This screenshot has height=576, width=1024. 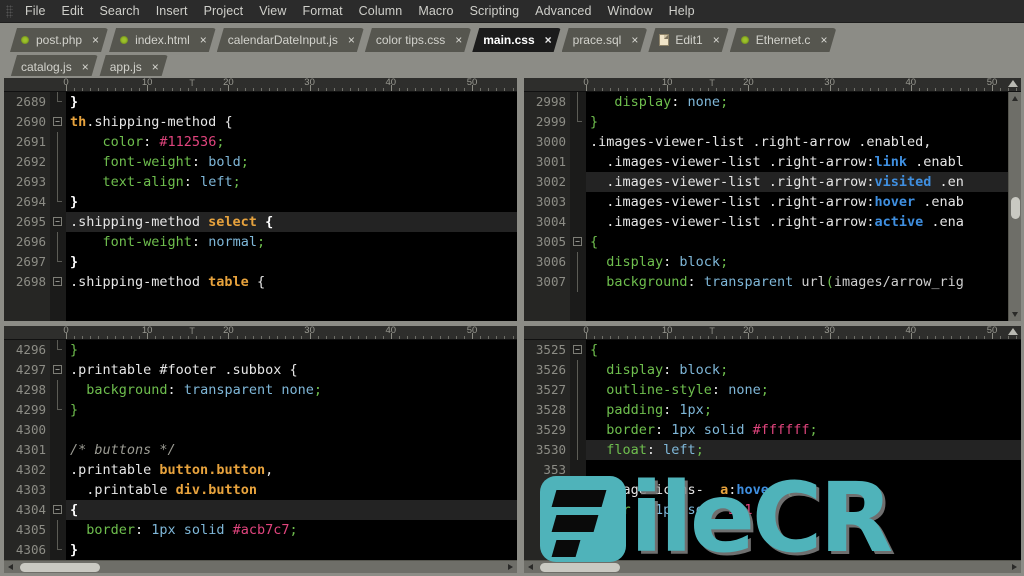 What do you see at coordinates (73, 11) in the screenshot?
I see `menu-item-edit: Edit` at bounding box center [73, 11].